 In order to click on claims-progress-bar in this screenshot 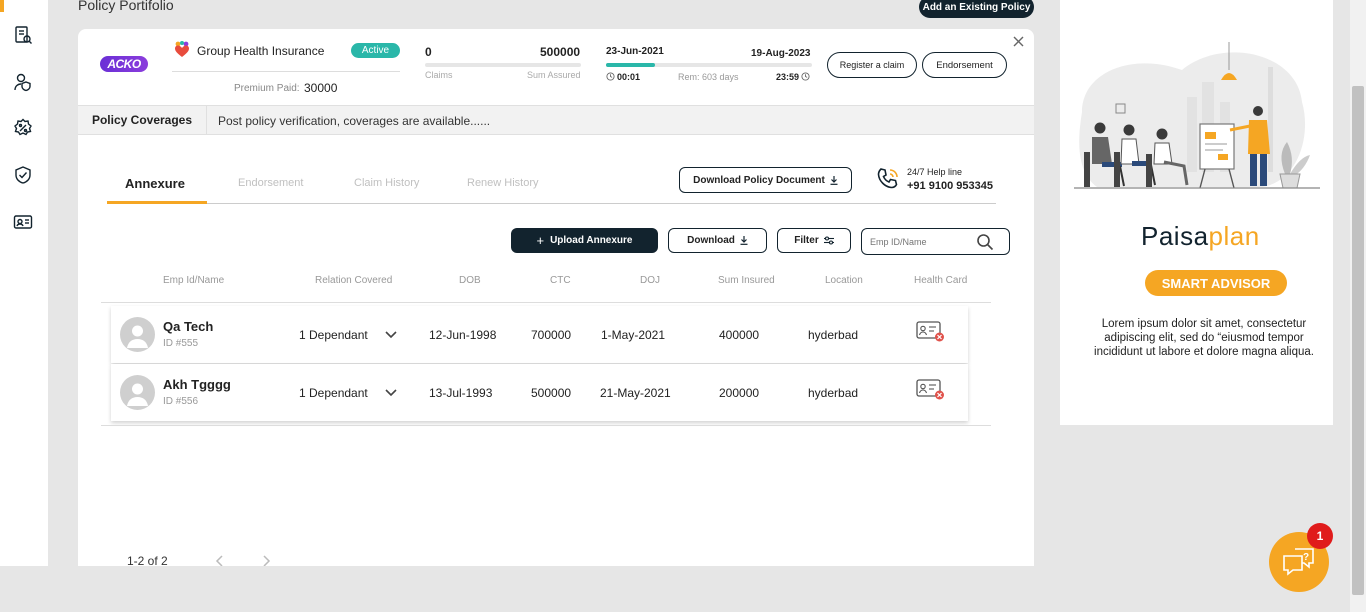, I will do `click(503, 65)`.